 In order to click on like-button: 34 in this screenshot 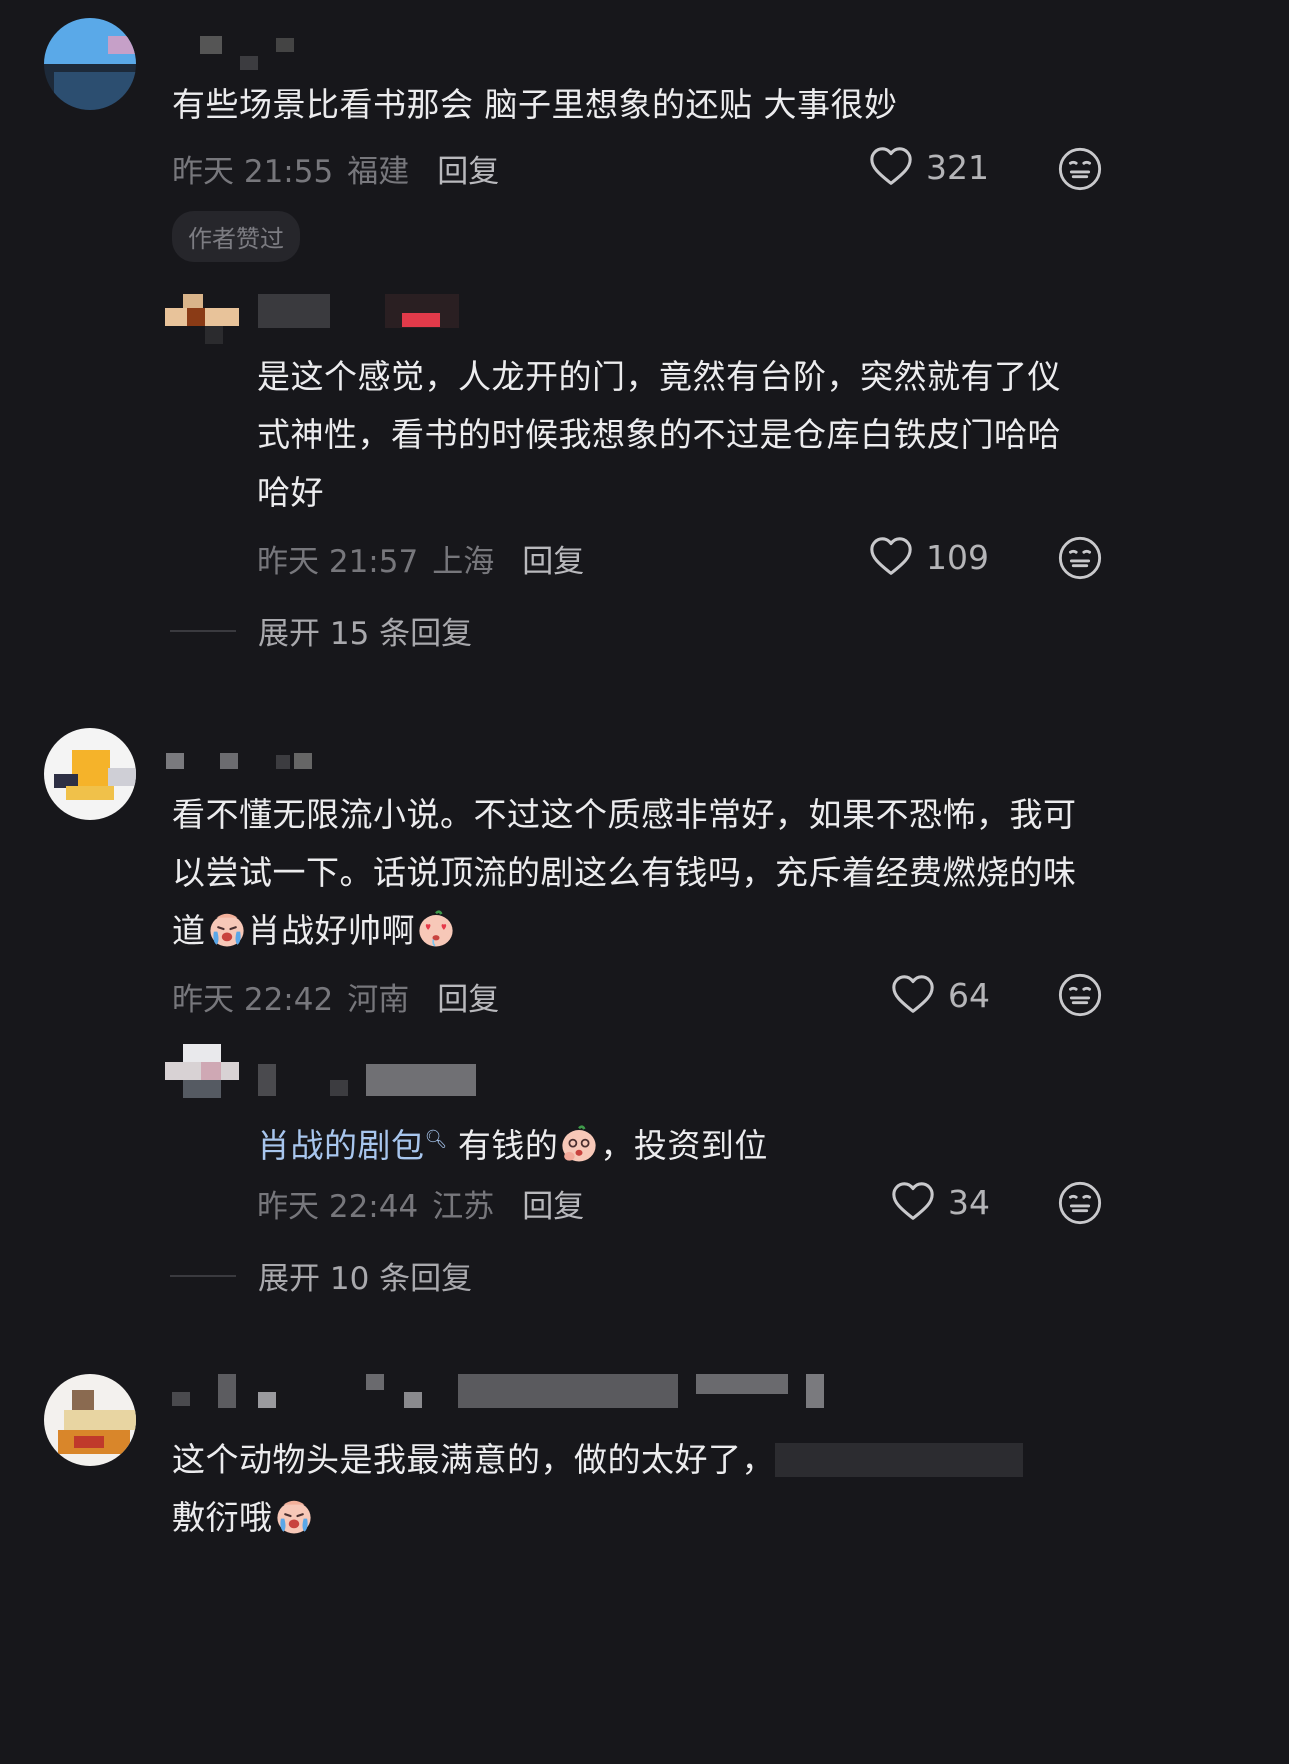, I will do `click(940, 1202)`.